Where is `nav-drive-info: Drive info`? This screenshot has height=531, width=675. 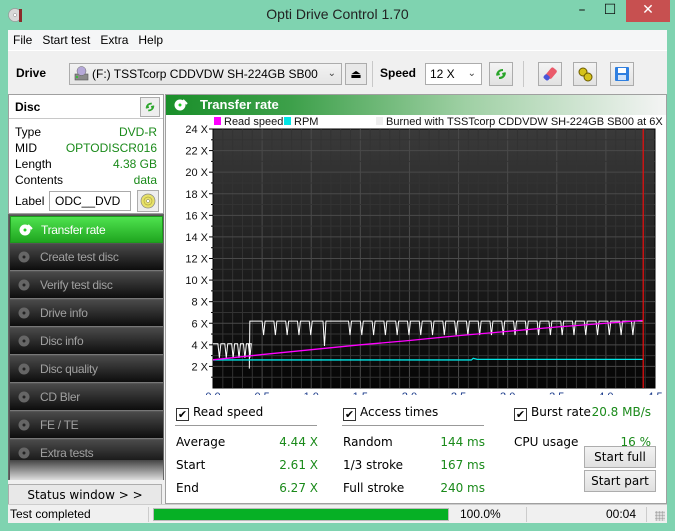 nav-drive-info: Drive info is located at coordinates (86, 313).